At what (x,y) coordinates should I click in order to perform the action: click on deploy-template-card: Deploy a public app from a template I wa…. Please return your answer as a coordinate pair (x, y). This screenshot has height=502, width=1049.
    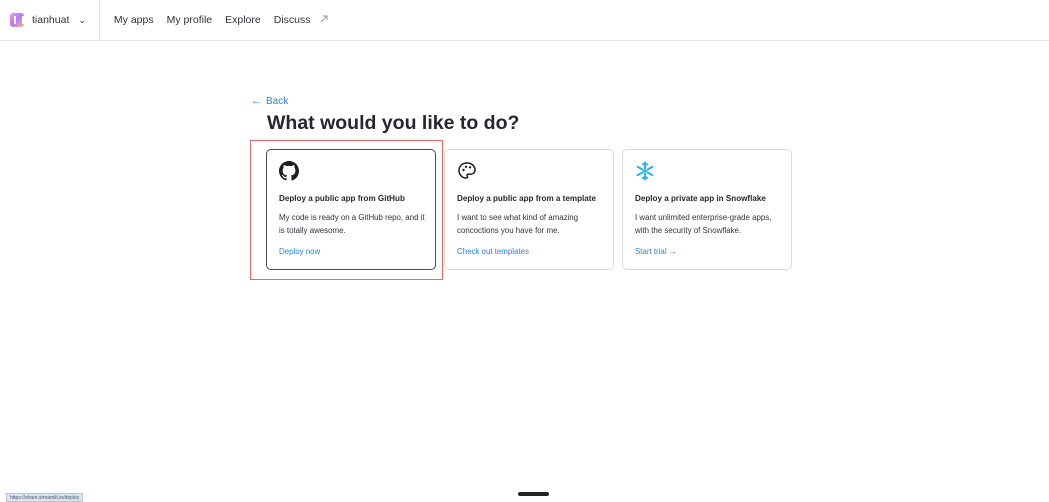
    Looking at the image, I should click on (529, 209).